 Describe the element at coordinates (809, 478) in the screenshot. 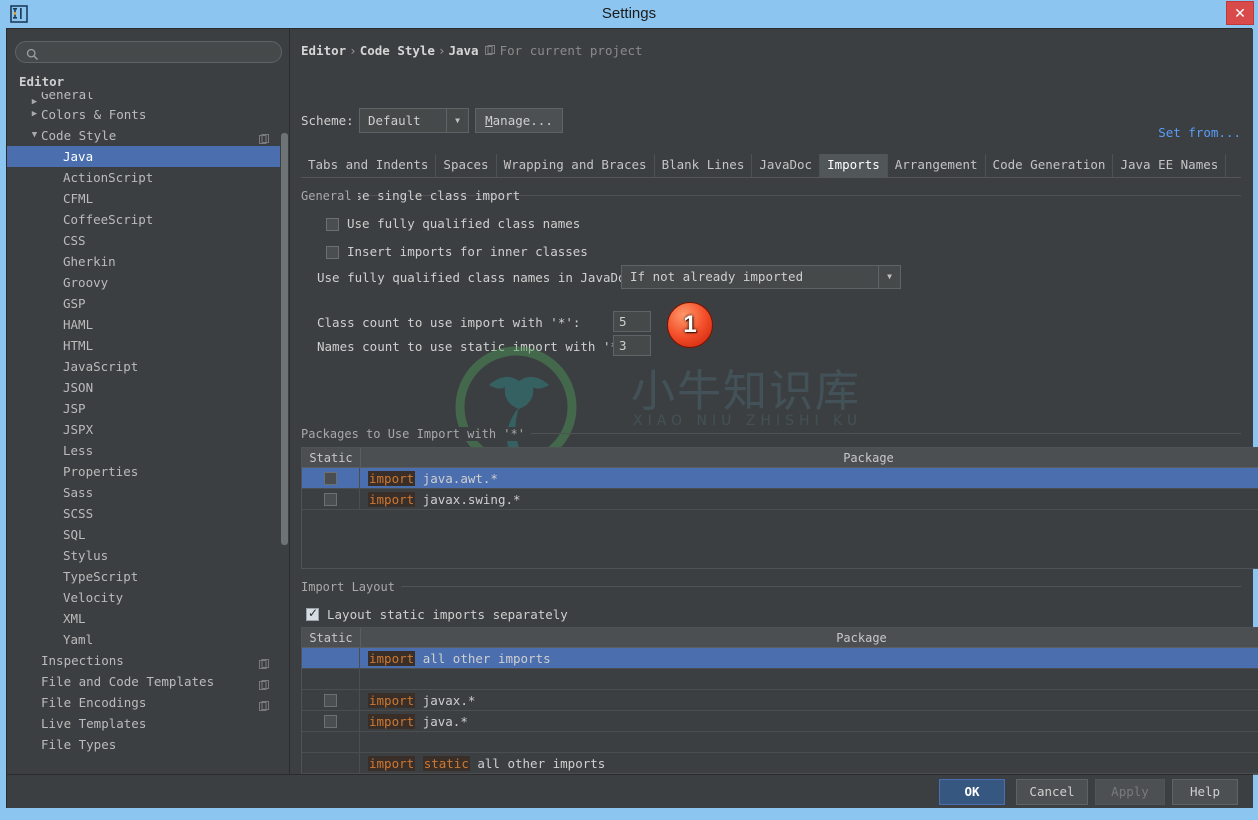

I see `cell-package: import java.awt.*` at that location.